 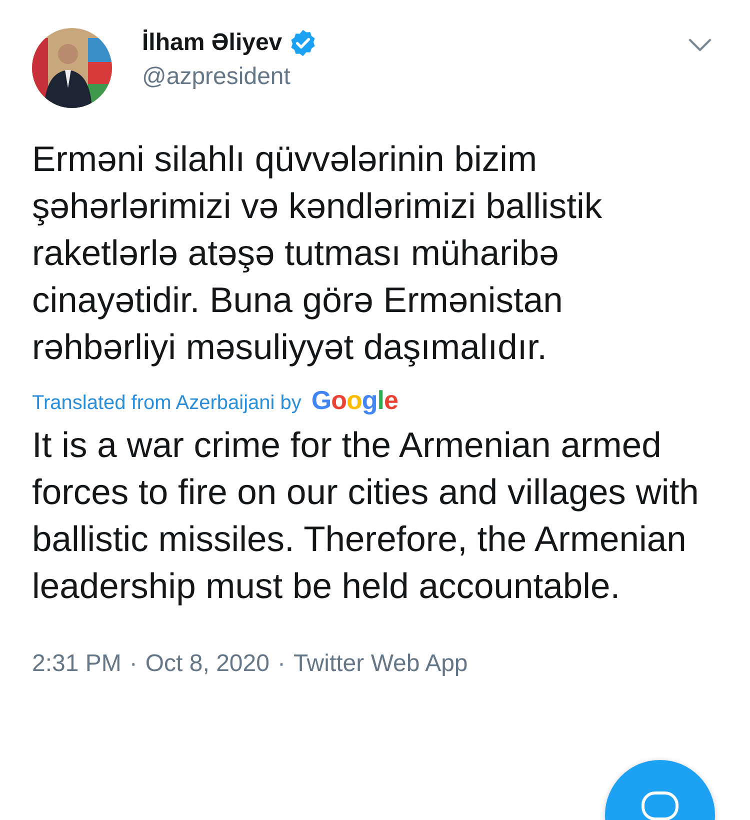 What do you see at coordinates (700, 45) in the screenshot?
I see `chevron-down-icon` at bounding box center [700, 45].